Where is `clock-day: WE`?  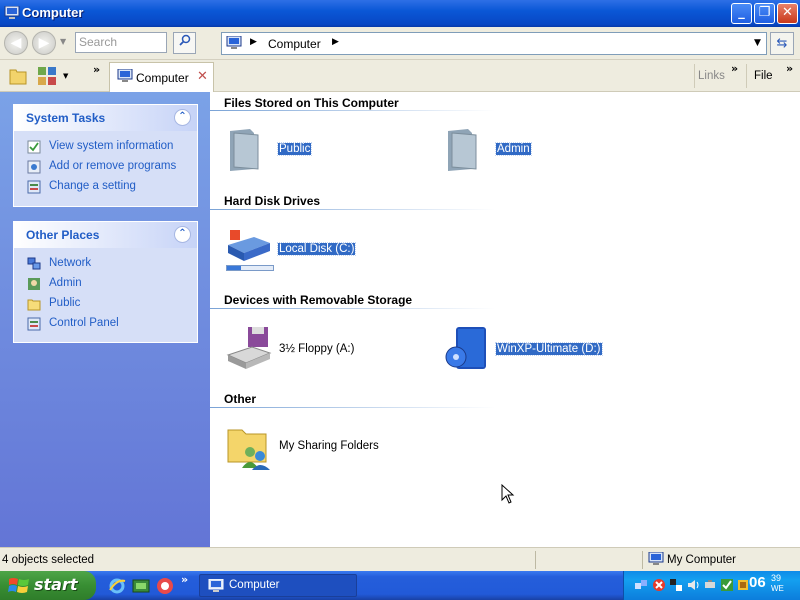 clock-day: WE is located at coordinates (777, 588).